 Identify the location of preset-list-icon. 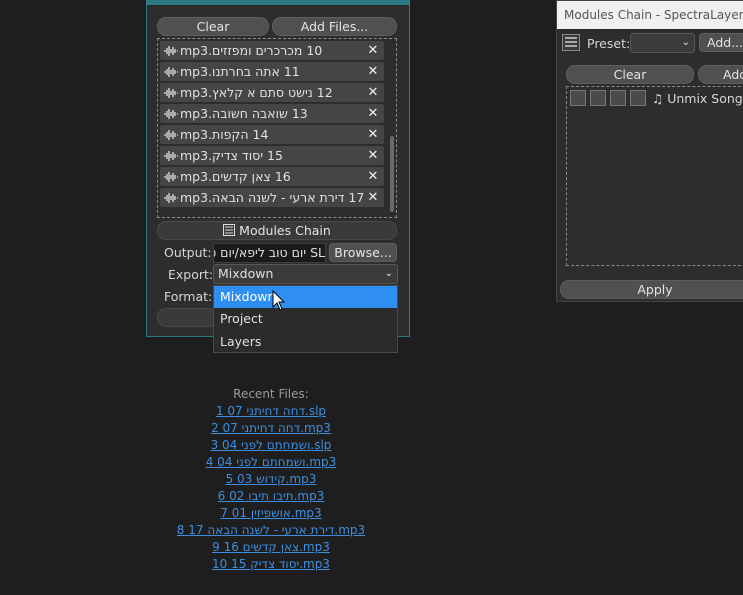
(571, 42).